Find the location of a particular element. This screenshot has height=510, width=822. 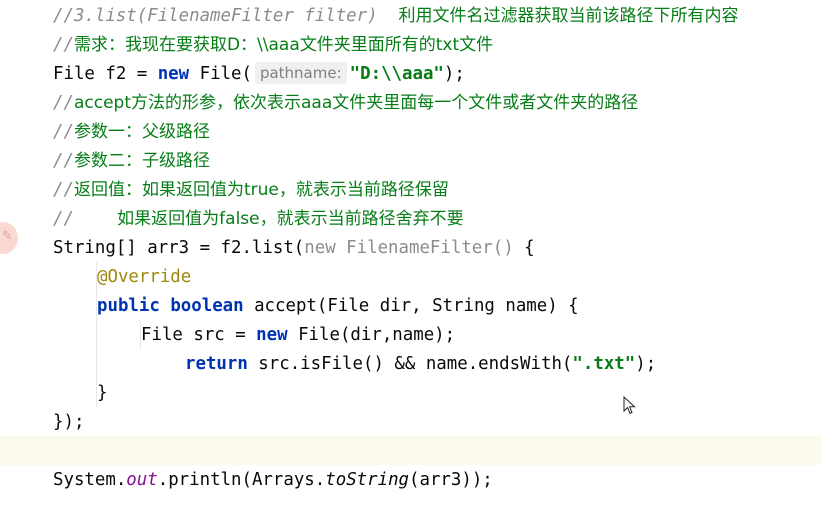

bulb-icon: ✎ is located at coordinates (9, 238).